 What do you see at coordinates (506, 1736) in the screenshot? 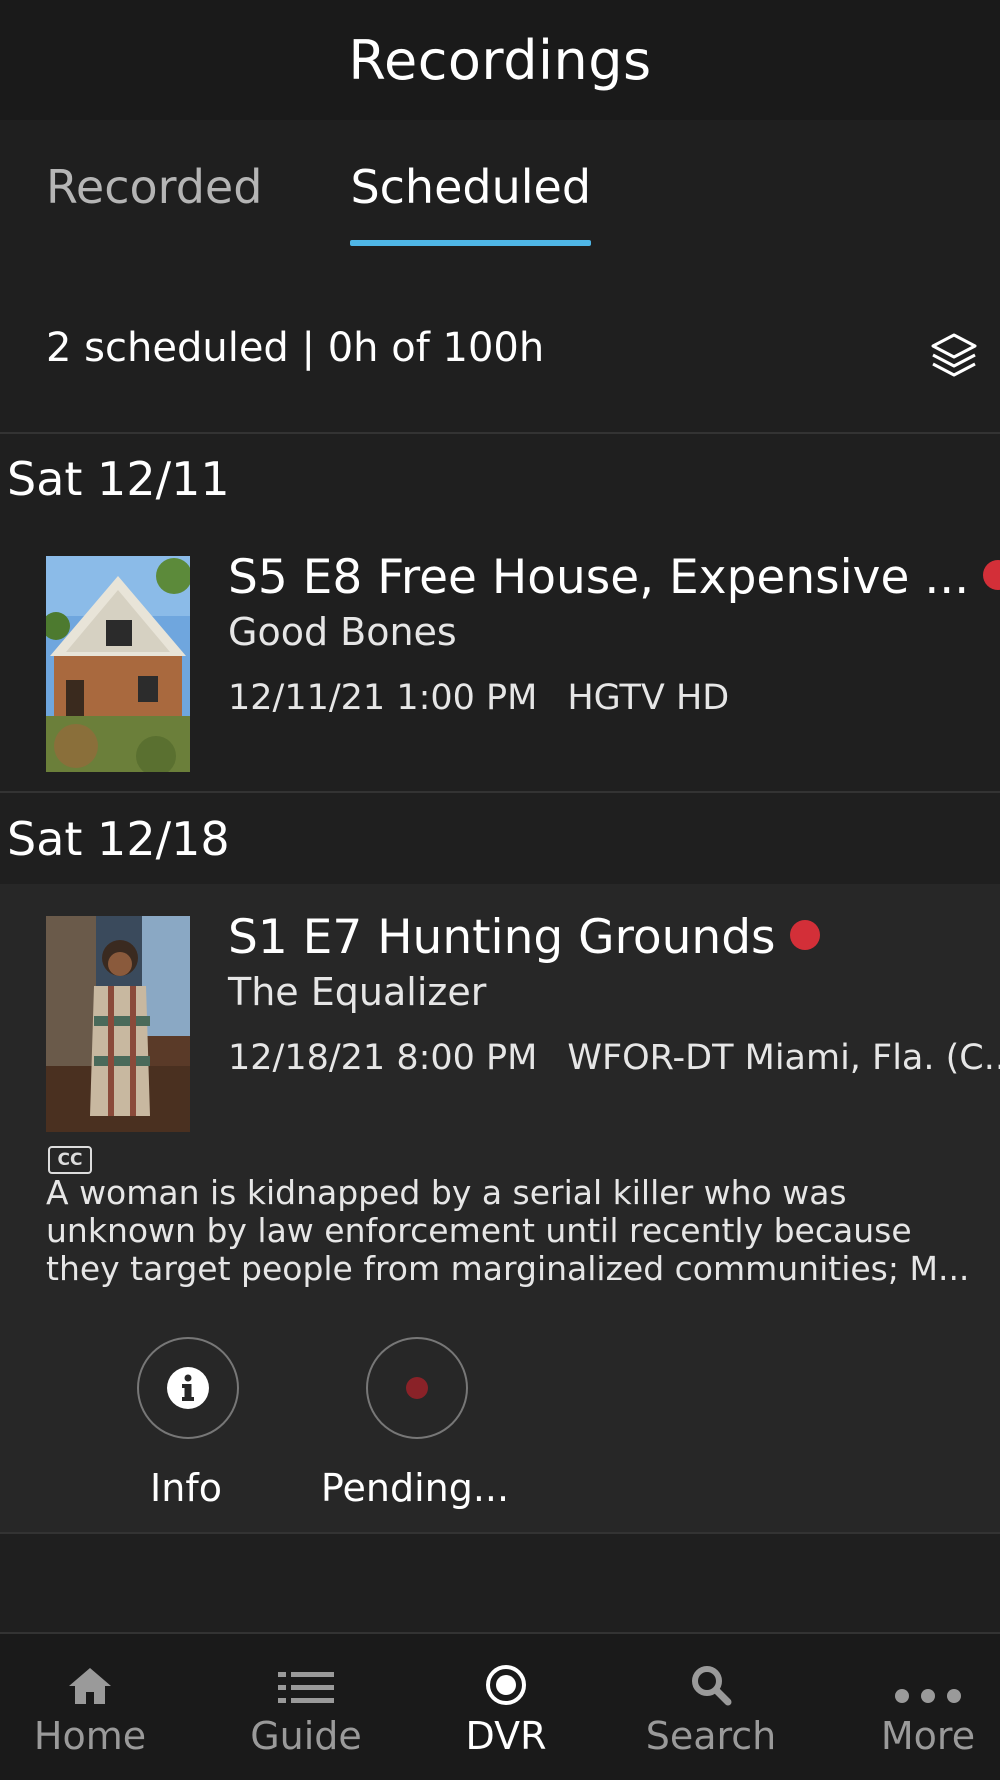
I see `nav-dvr-label: DVR` at bounding box center [506, 1736].